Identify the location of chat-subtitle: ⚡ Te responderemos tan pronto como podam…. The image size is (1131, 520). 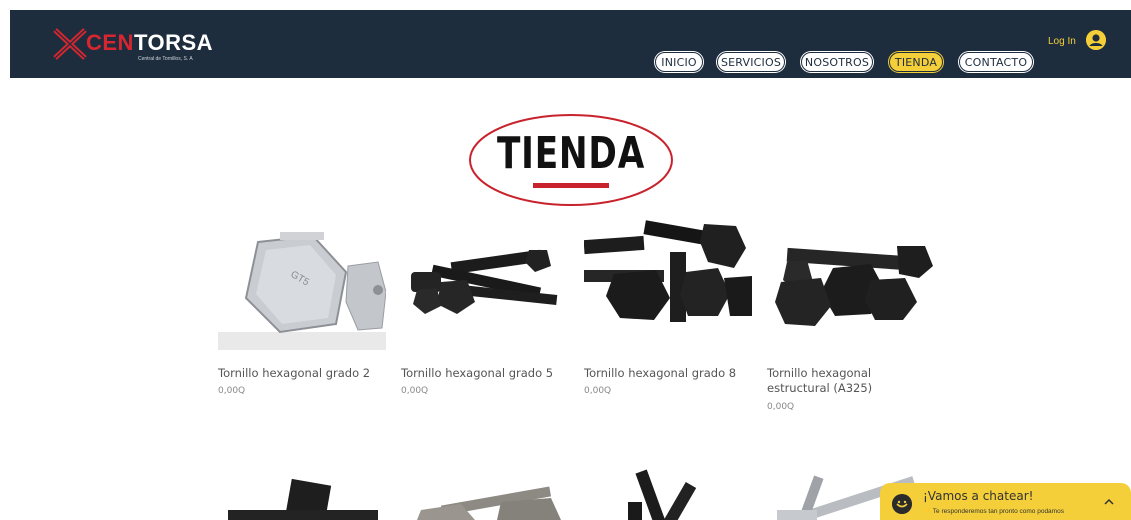
(993, 511).